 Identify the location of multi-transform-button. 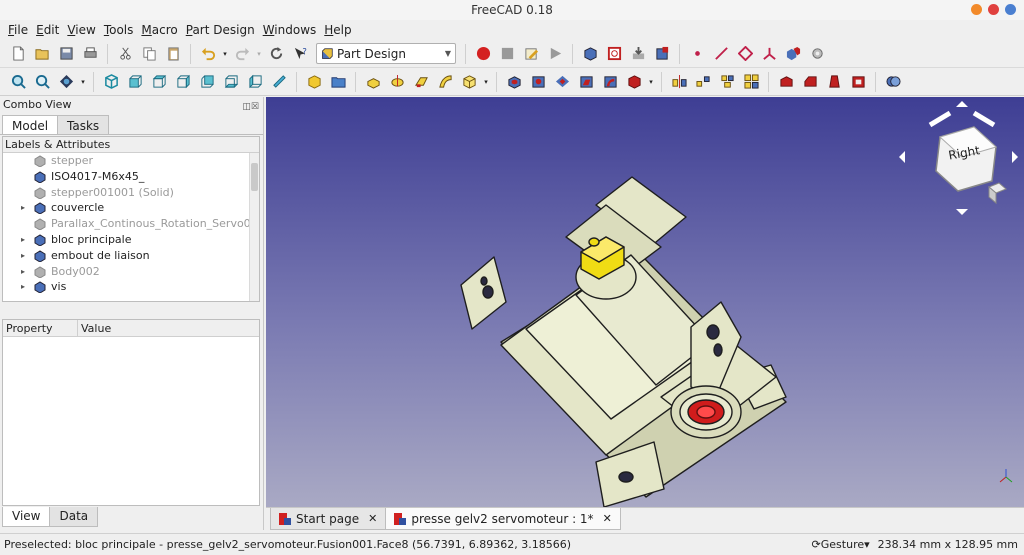
(751, 82).